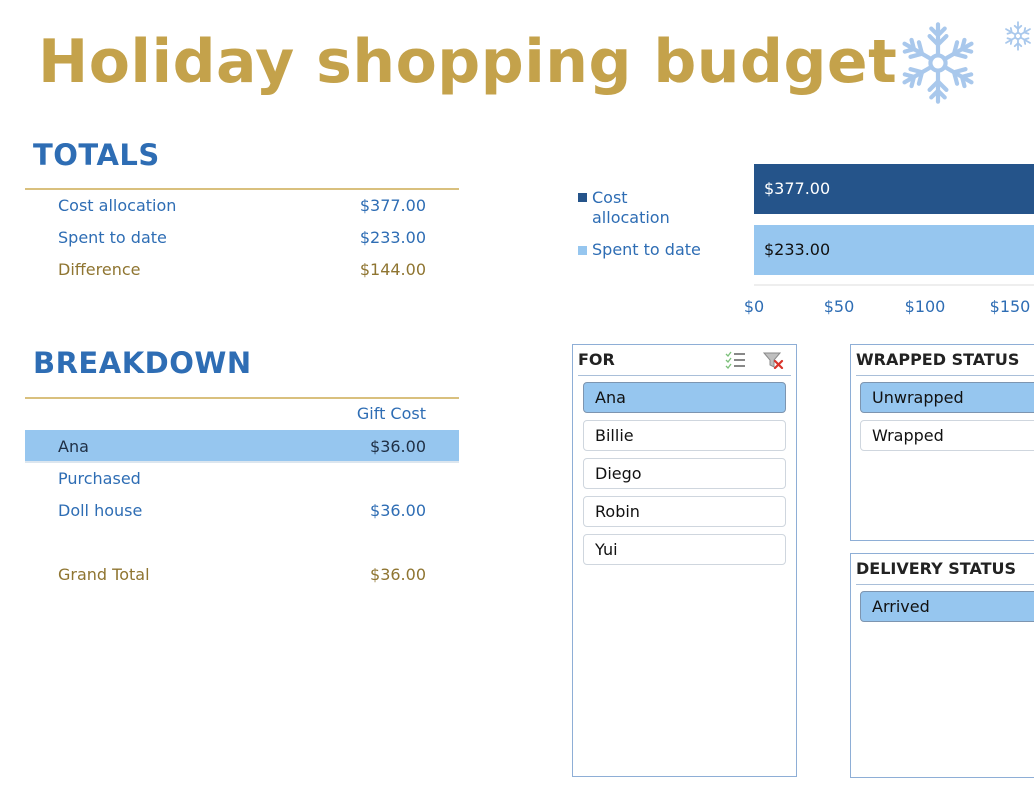 The width and height of the screenshot is (1034, 800). I want to click on slicer-item-yui: Yui, so click(684, 549).